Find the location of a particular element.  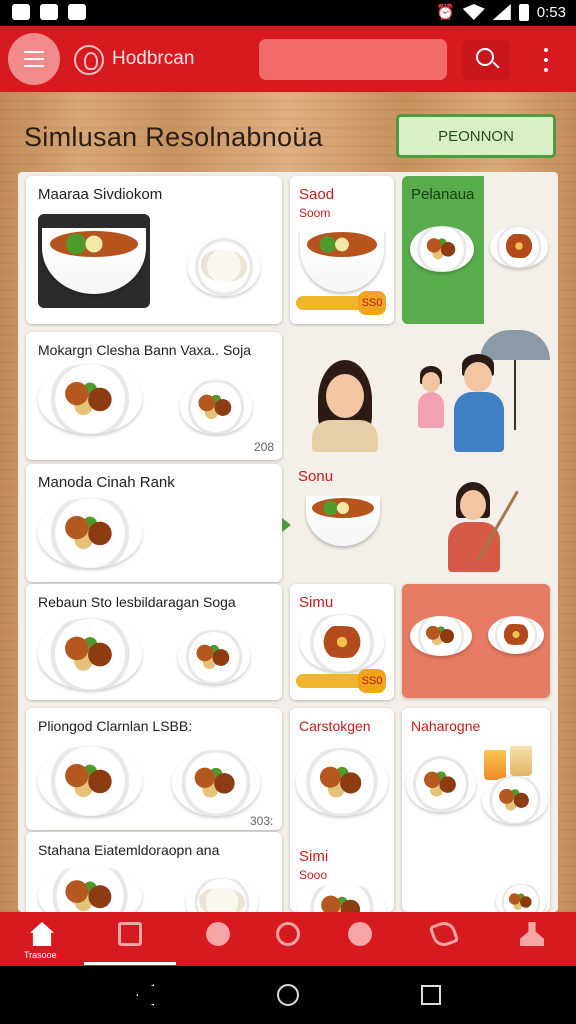

nav-profile is located at coordinates (532, 938).